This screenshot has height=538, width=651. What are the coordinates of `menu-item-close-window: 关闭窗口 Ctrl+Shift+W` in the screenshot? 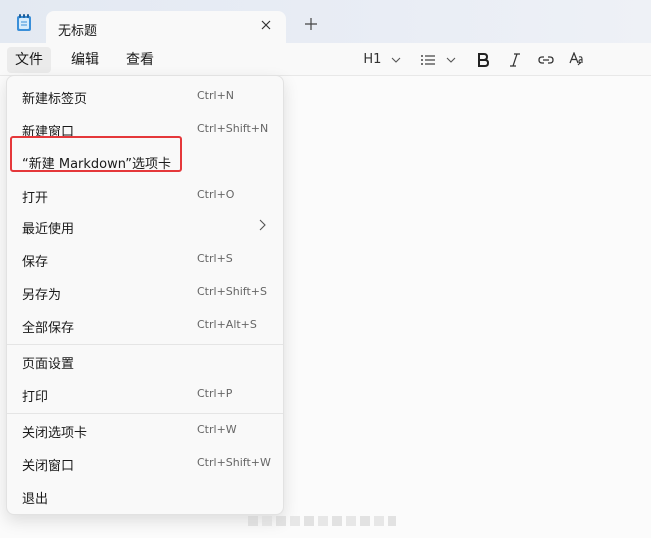 It's located at (145, 463).